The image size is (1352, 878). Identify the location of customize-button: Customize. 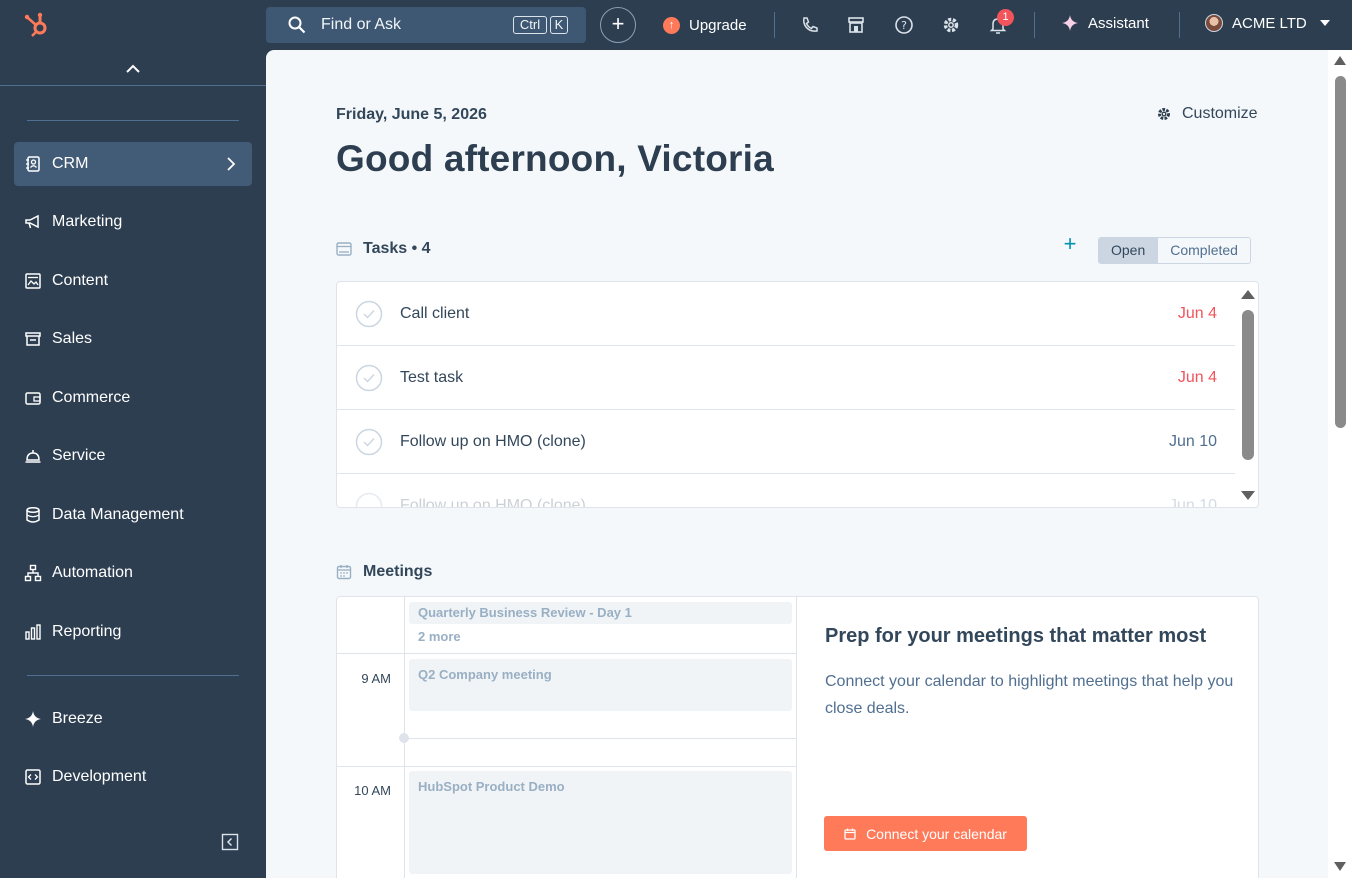
(1207, 114).